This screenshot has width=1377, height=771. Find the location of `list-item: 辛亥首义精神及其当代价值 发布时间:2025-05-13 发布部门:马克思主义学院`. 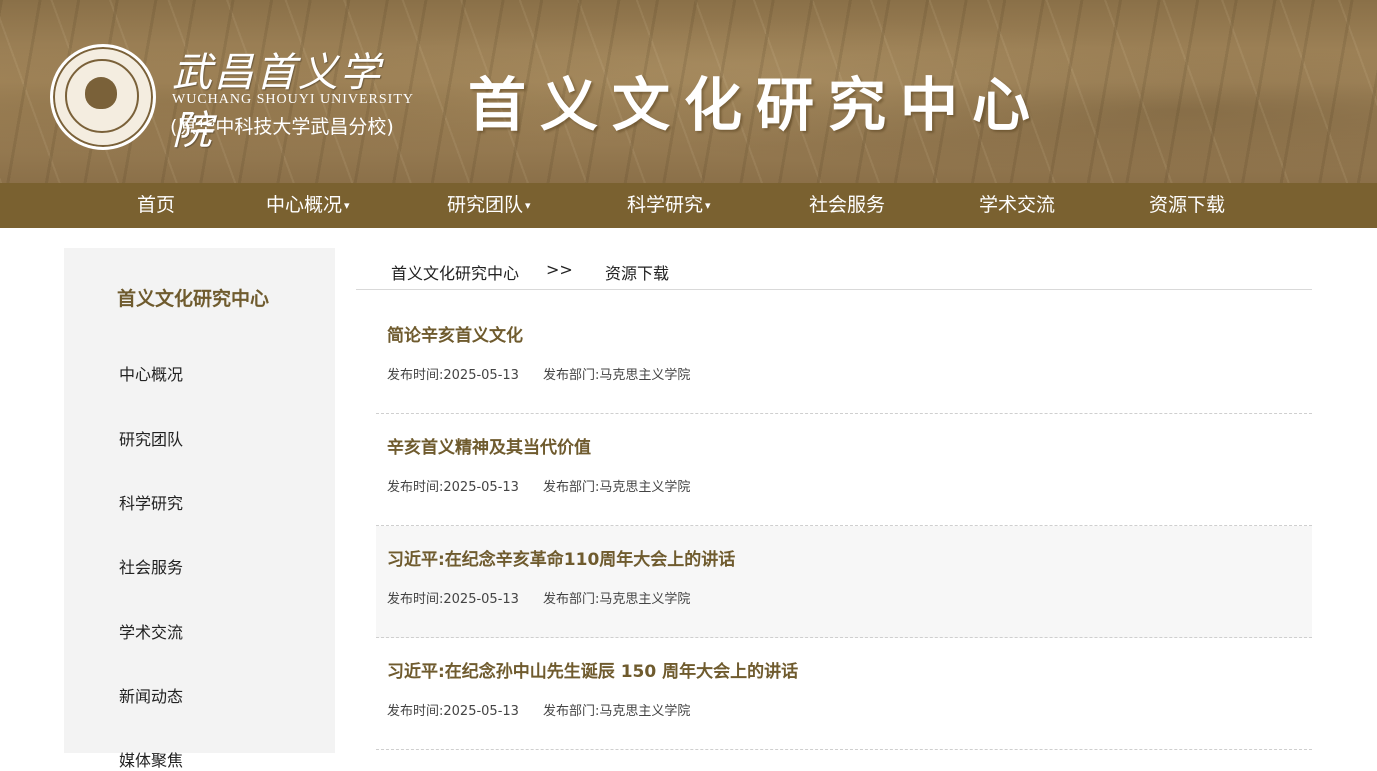

list-item: 辛亥首义精神及其当代价值 发布时间:2025-05-13 发布部门:马克思主义学院 is located at coordinates (844, 470).